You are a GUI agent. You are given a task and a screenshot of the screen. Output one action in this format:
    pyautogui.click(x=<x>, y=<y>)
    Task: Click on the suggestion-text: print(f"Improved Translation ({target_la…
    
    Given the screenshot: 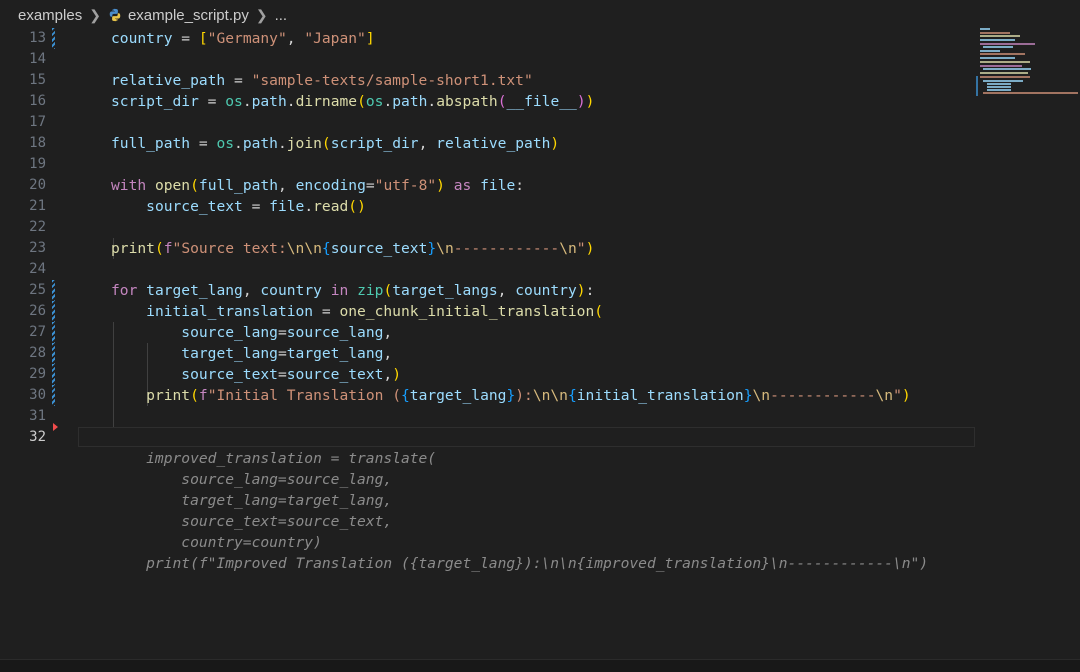 What is the action you would take?
    pyautogui.click(x=520, y=563)
    